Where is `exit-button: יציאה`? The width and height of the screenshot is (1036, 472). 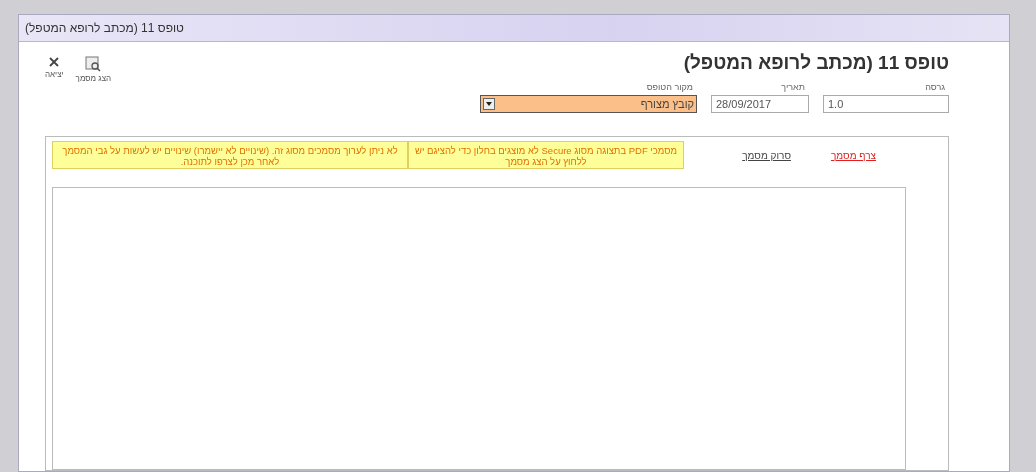
exit-button: יציאה is located at coordinates (54, 67).